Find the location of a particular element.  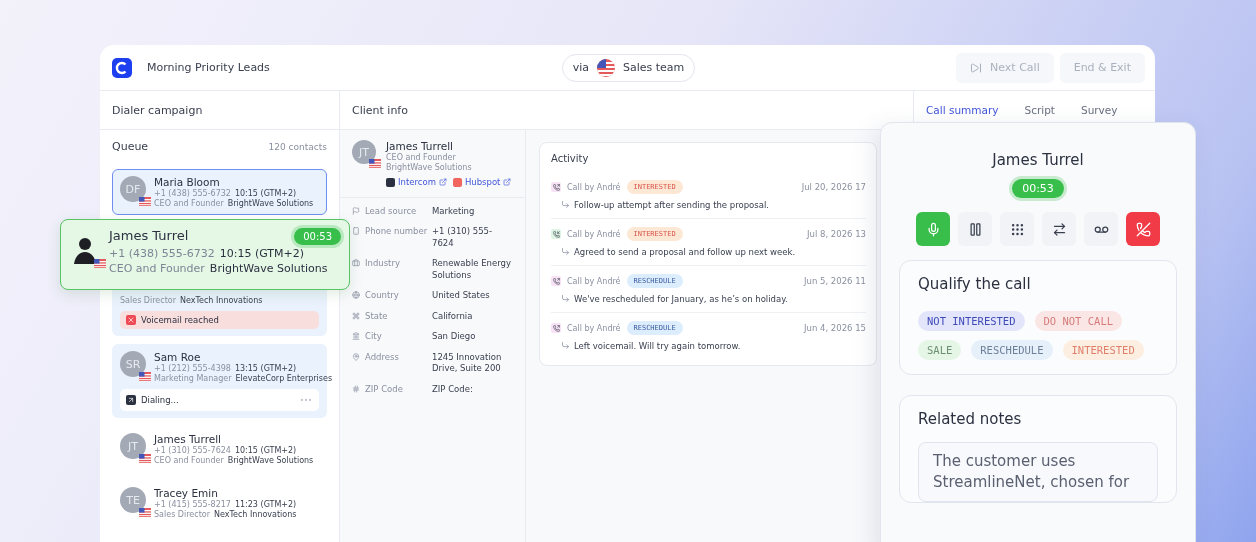

contact-phone: +1 (212) 555-4398 is located at coordinates (192, 368).